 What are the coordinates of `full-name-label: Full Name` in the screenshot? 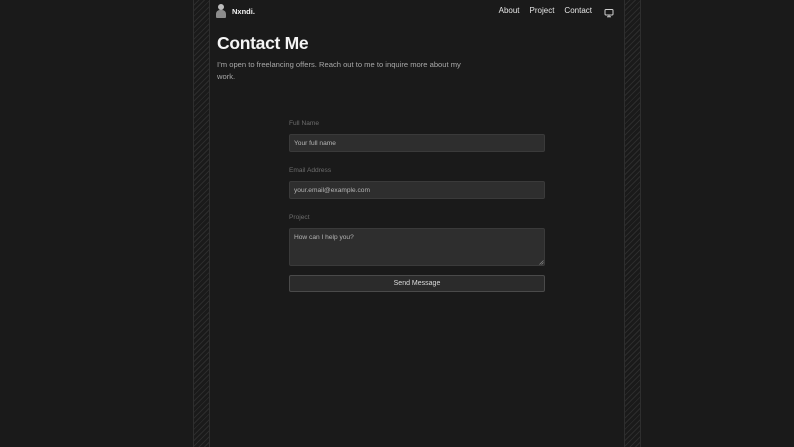 It's located at (304, 123).